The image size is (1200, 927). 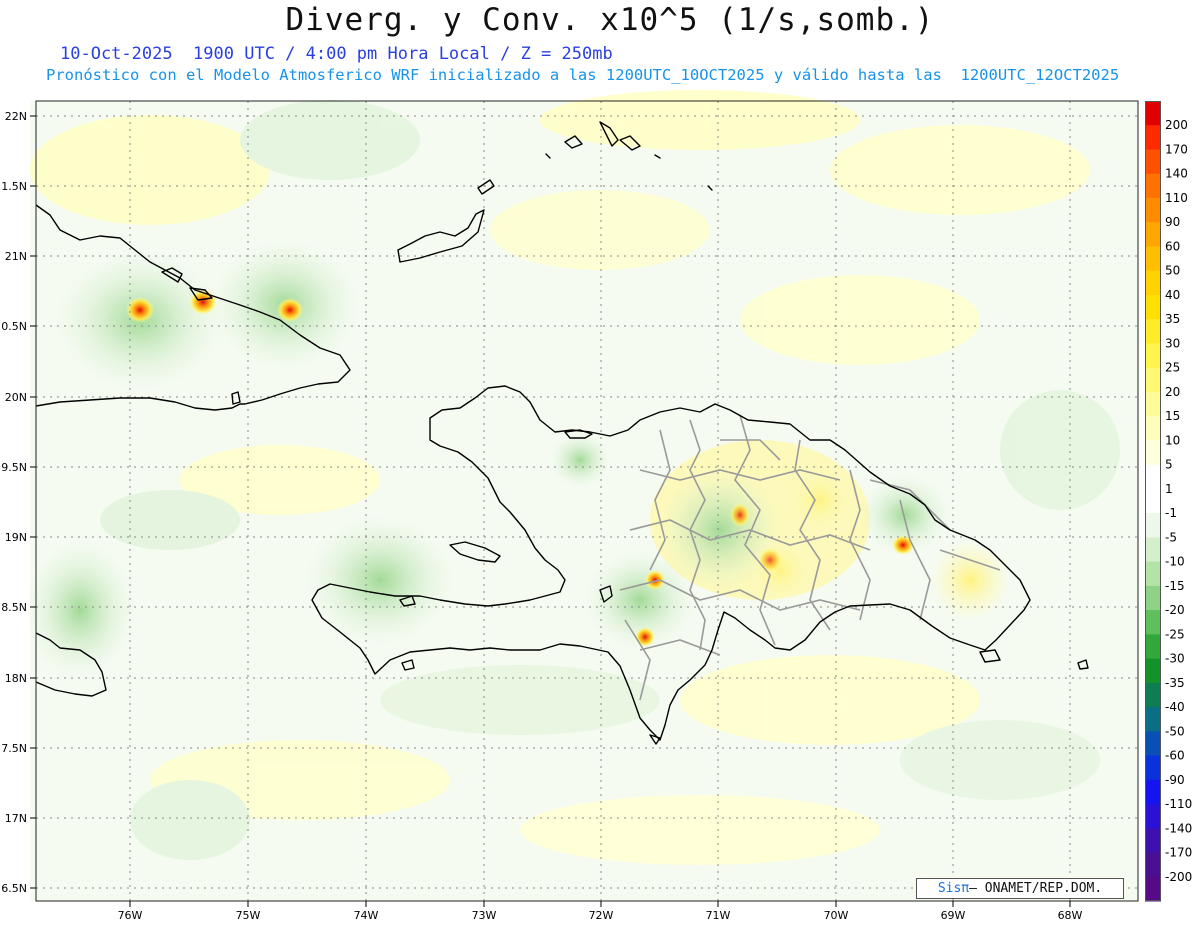 I want to click on colorbar-label: -15, so click(x=1175, y=586).